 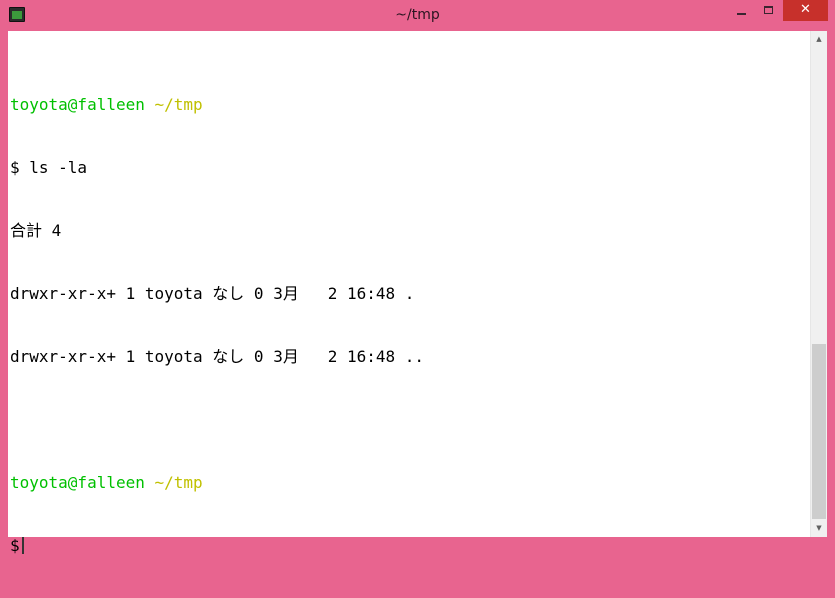 I want to click on window-title: ~/tmp, so click(x=417, y=15).